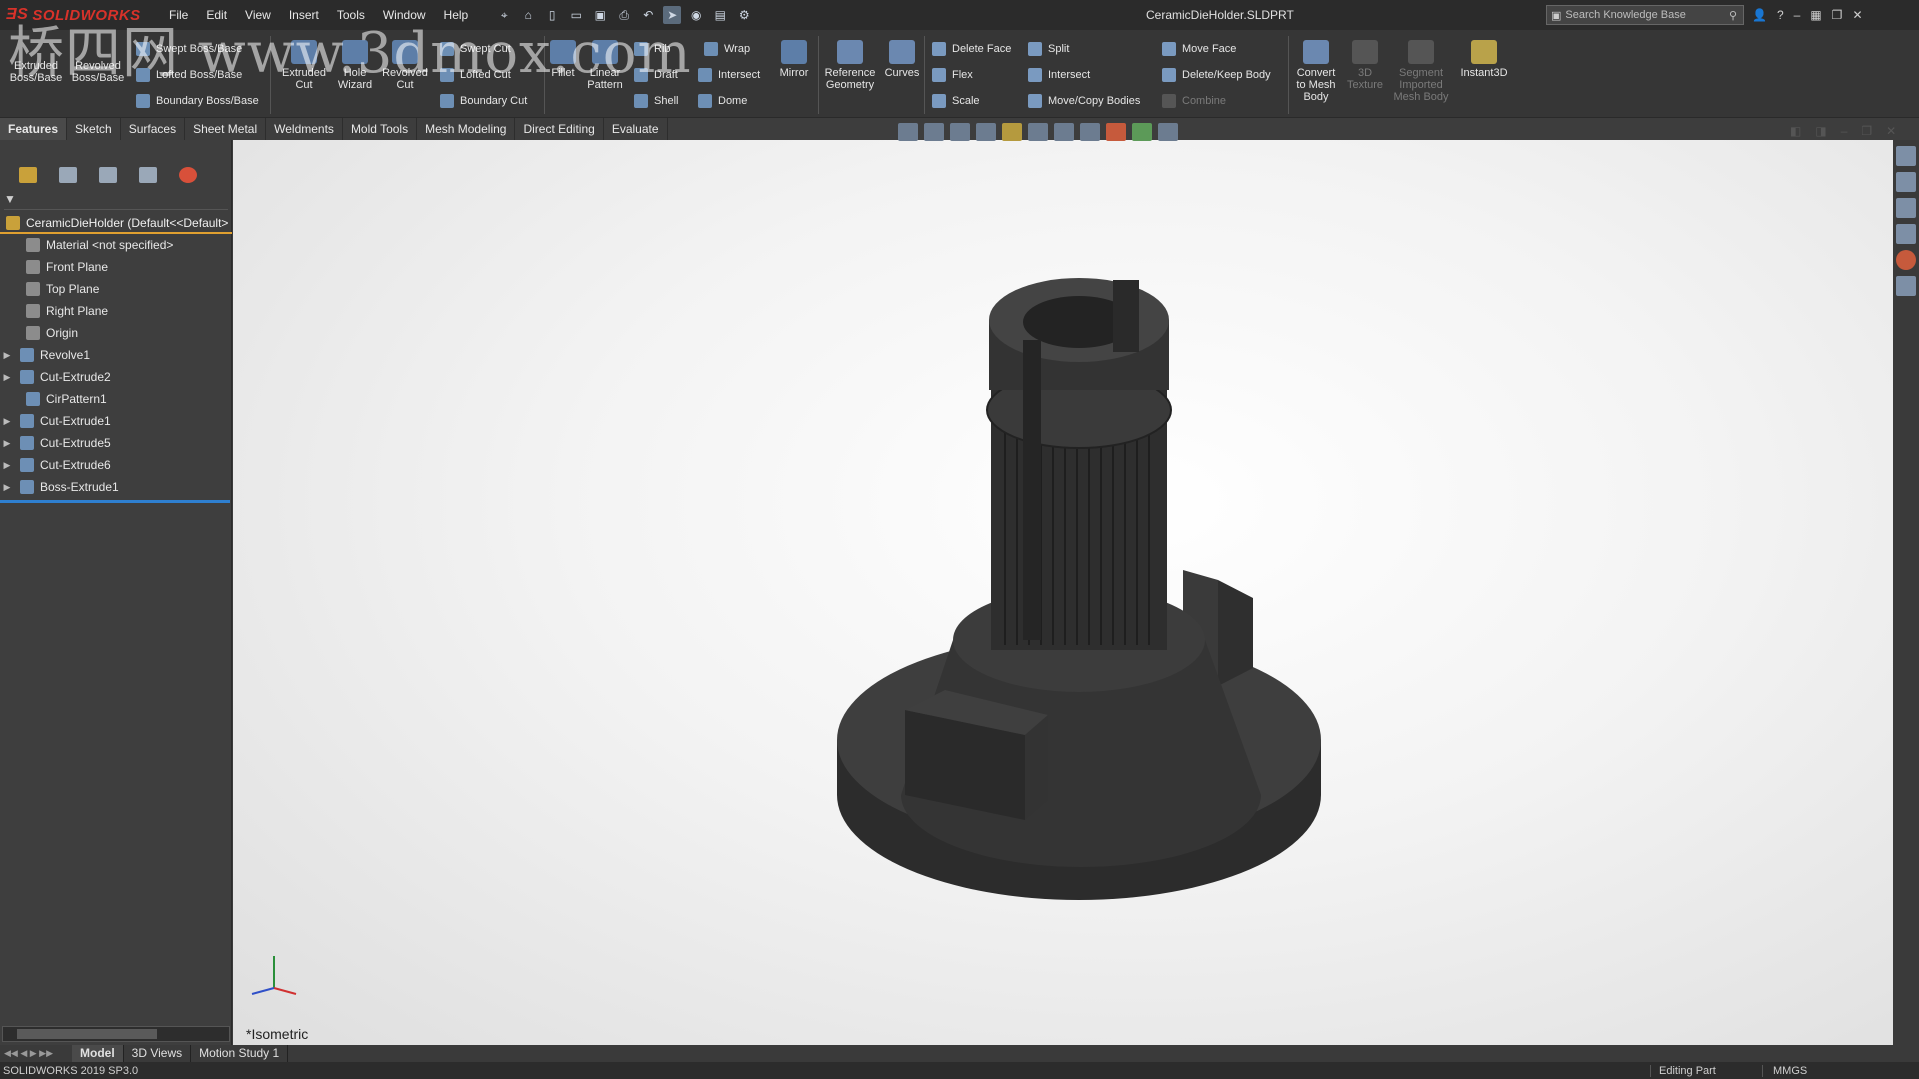  I want to click on design-library-icon, so click(1906, 208).